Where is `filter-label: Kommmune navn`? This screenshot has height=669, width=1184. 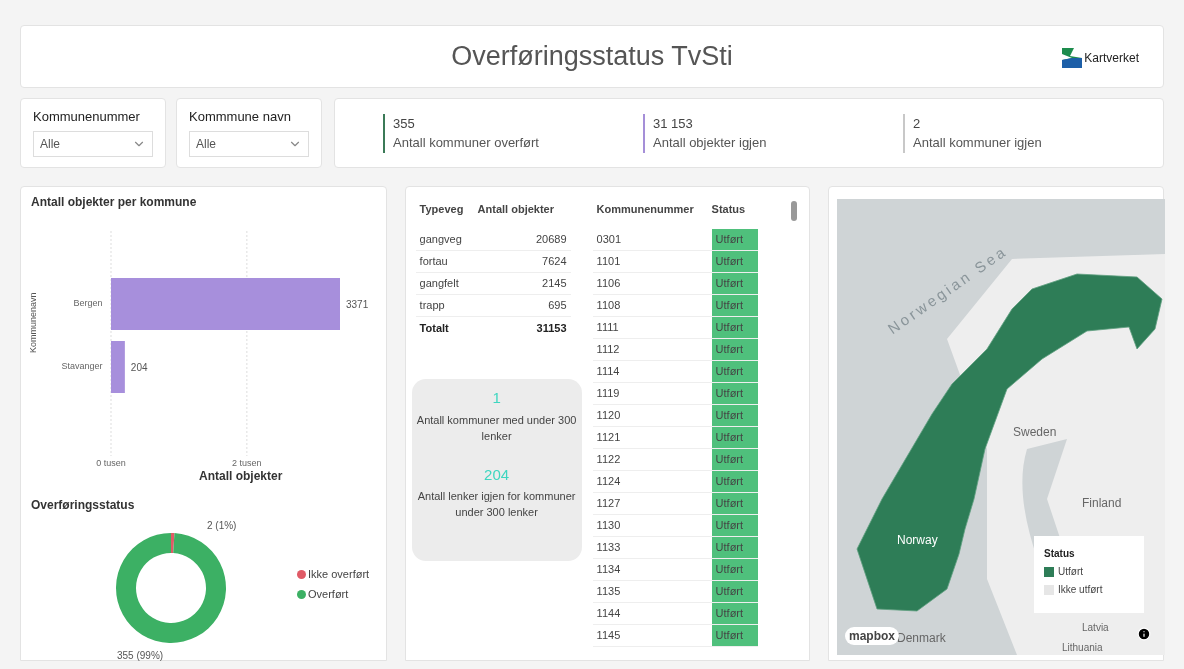
filter-label: Kommmune navn is located at coordinates (240, 117).